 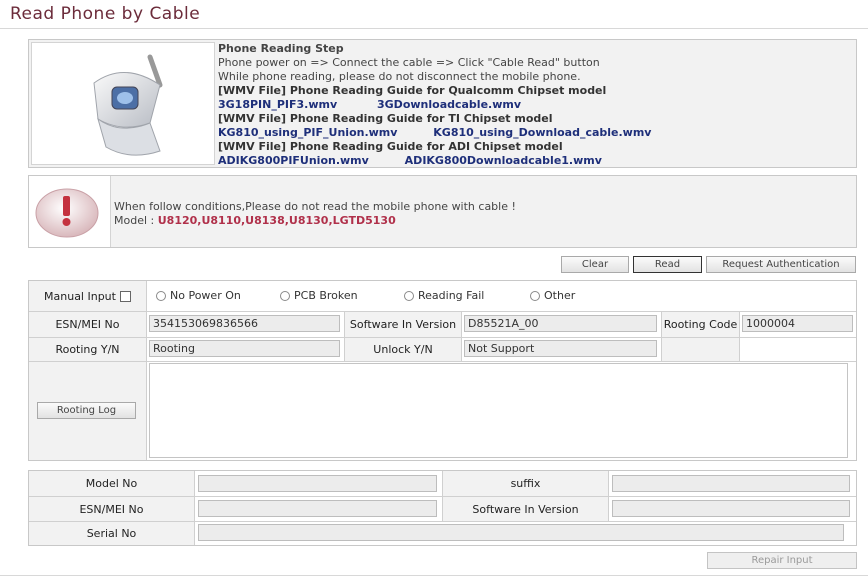 What do you see at coordinates (293, 160) in the screenshot?
I see `adi-pif-video-link: ADIKG800PIFUnion.wmv` at bounding box center [293, 160].